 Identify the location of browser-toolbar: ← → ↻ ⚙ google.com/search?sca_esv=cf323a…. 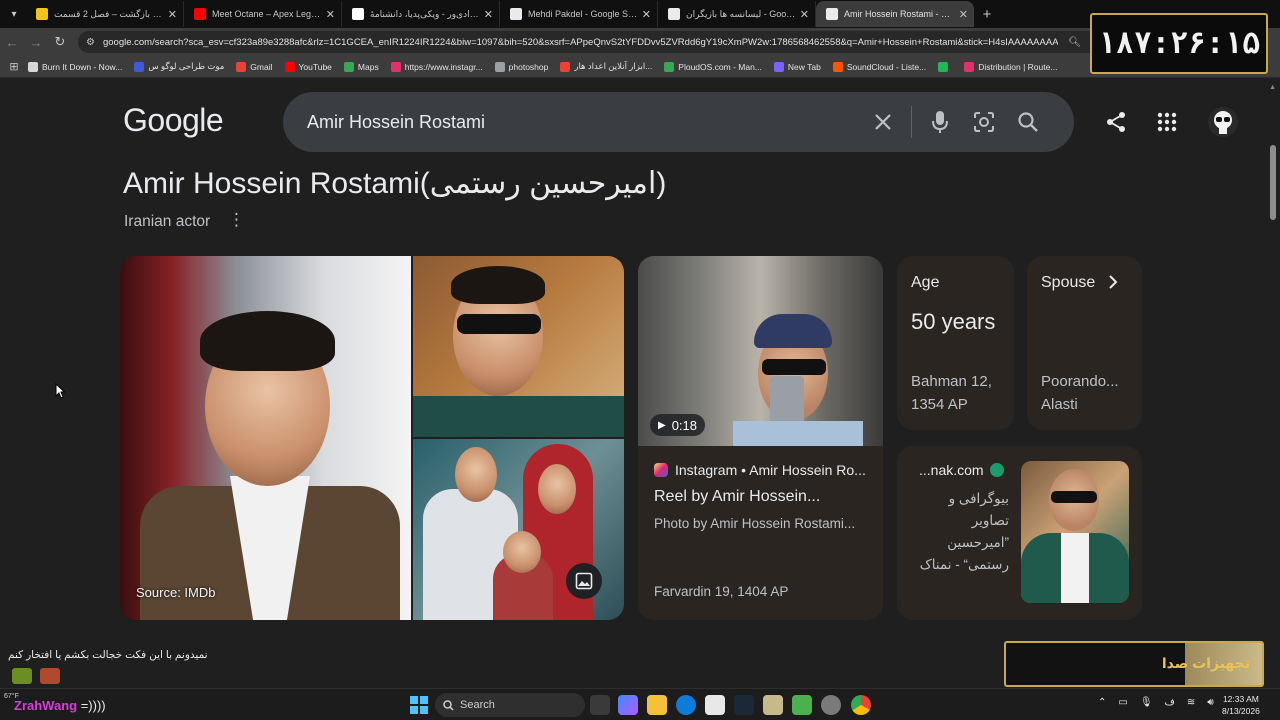
(640, 42).